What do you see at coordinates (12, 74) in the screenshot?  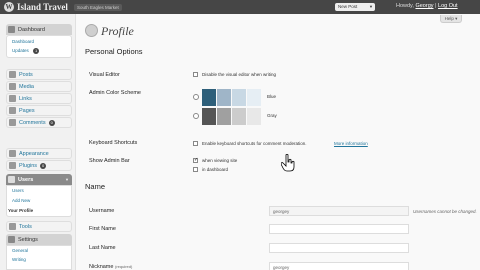 I see `pushpin-icon` at bounding box center [12, 74].